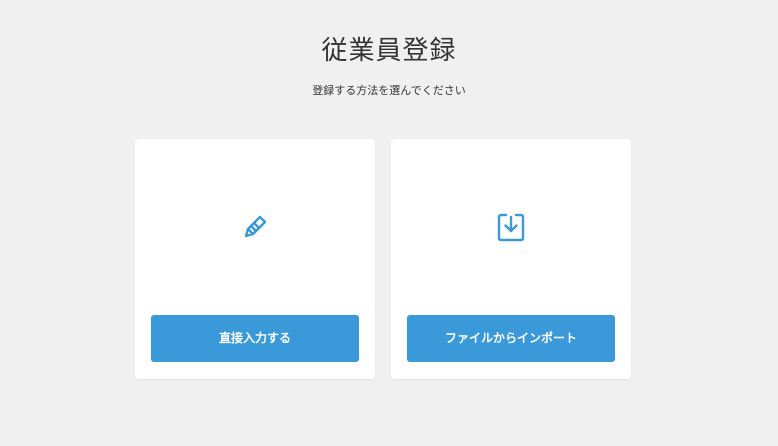 The height and width of the screenshot is (446, 778). What do you see at coordinates (511, 338) in the screenshot?
I see `file-import-button: ファイルからインポート` at bounding box center [511, 338].